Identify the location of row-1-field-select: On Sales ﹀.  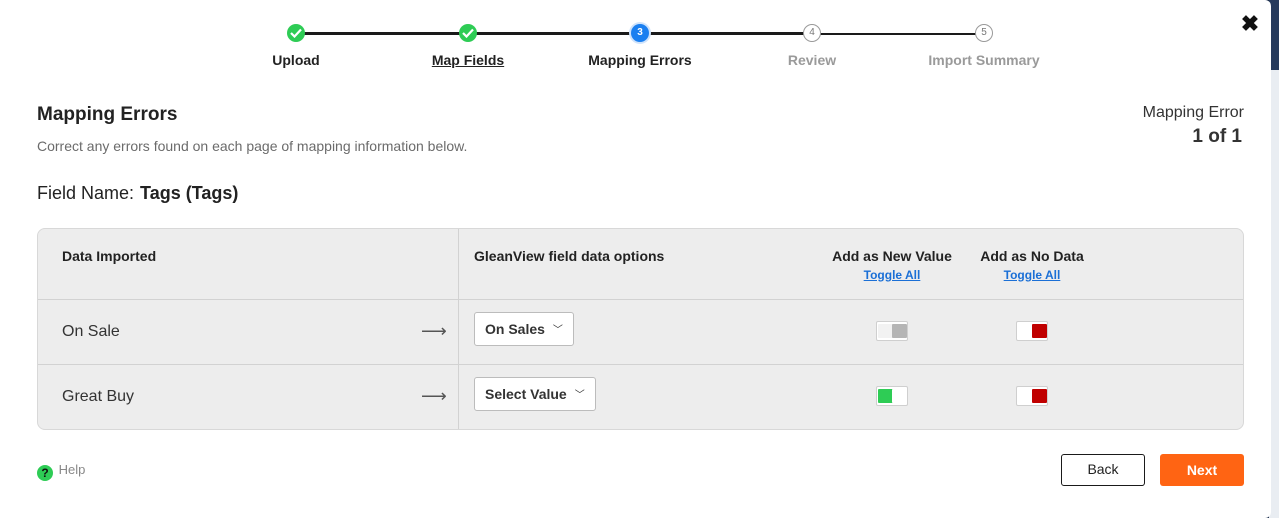
(524, 329).